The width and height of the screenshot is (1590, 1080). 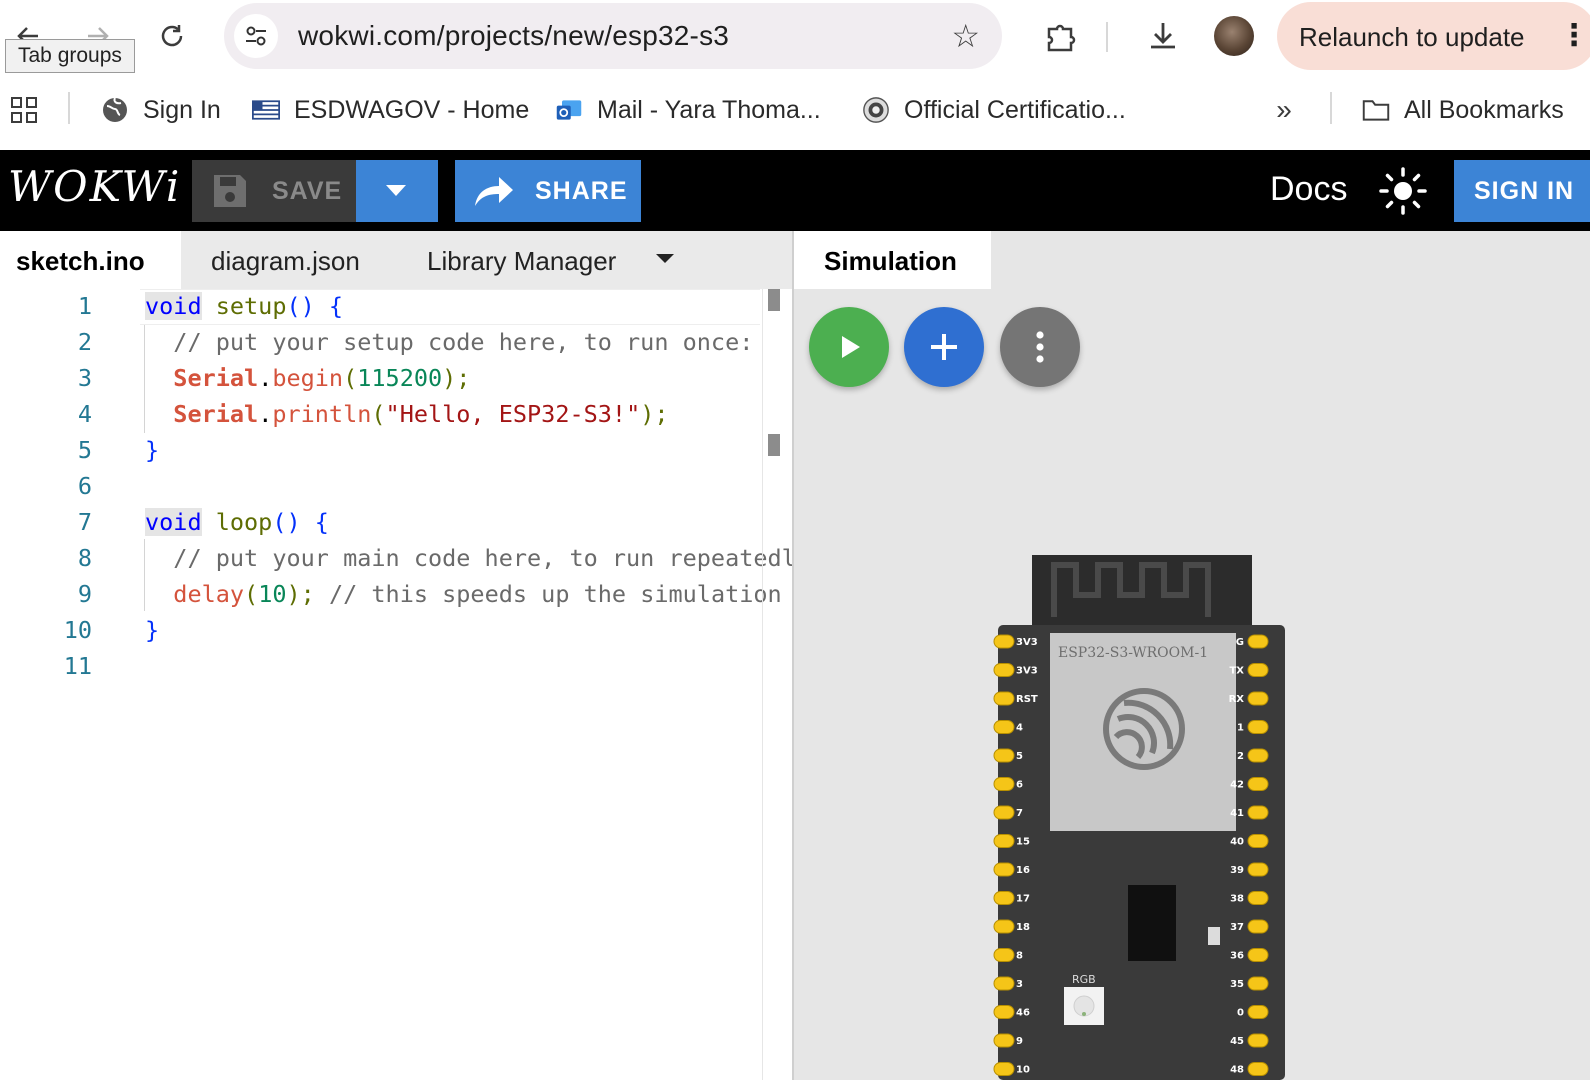 I want to click on toolbar-divider, so click(x=1107, y=37).